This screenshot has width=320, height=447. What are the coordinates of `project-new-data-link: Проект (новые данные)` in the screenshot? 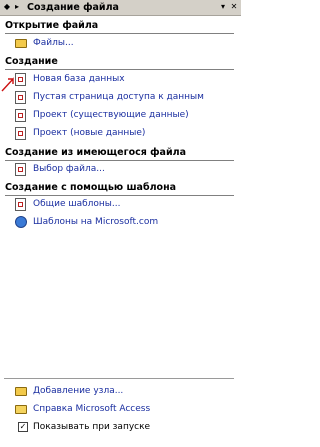 It's located at (126, 133).